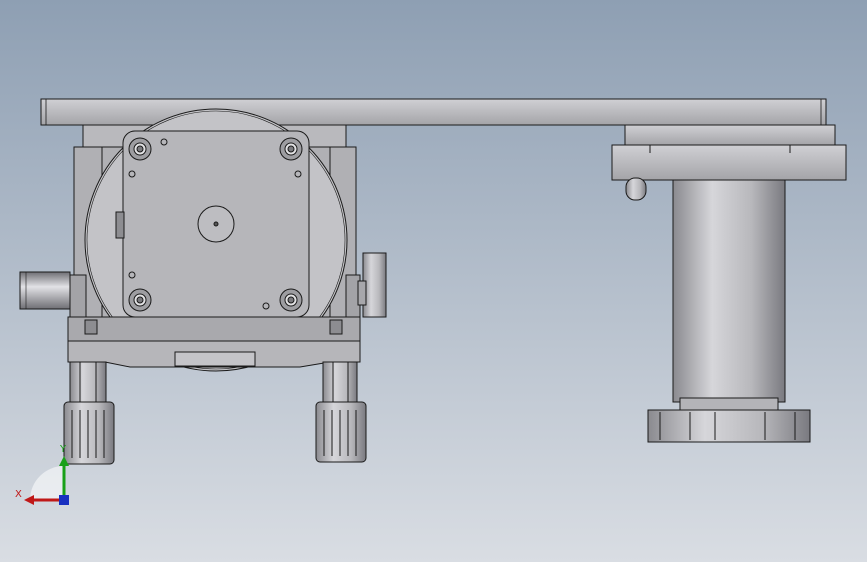 The image size is (867, 562). I want to click on top-plate, so click(433, 112).